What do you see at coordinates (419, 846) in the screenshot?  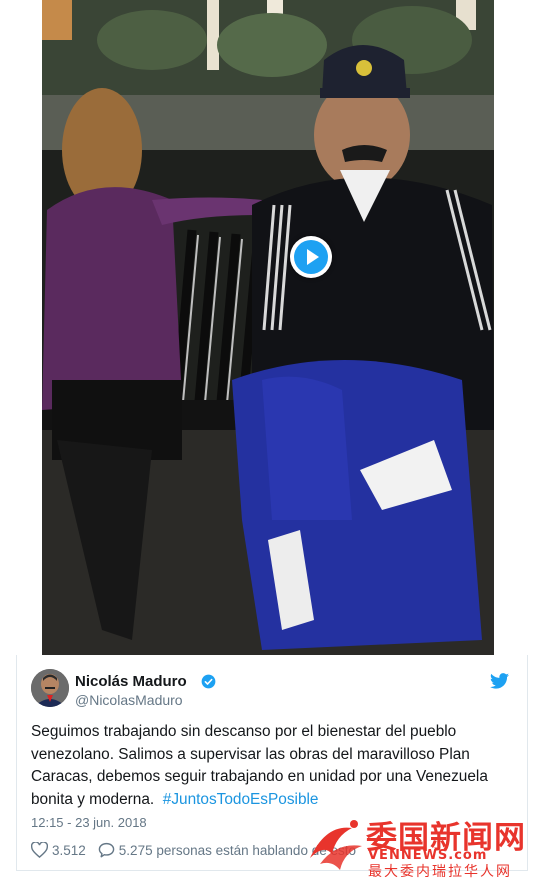 I see `vennews-watermark: 委国新闻网 VENNEWS.com 最大委内瑞拉华人网` at bounding box center [419, 846].